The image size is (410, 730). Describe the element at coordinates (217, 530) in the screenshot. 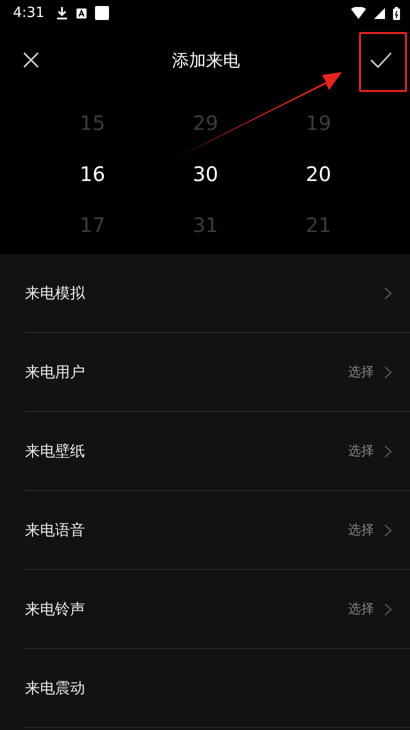

I see `settings-row: 来电语音 选择` at that location.